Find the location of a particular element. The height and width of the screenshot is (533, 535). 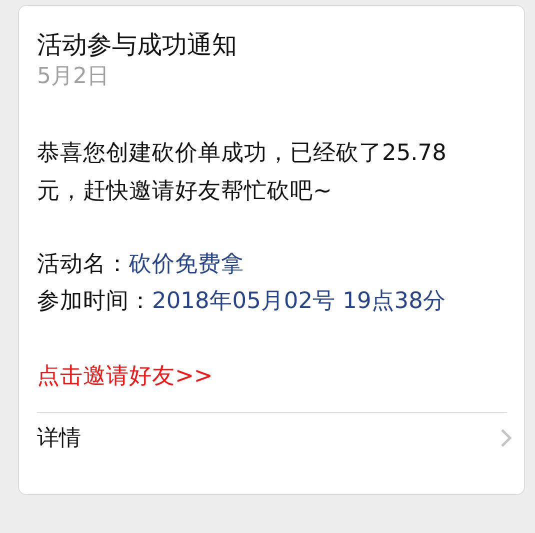

notification-date: 5月2日 is located at coordinates (73, 77).